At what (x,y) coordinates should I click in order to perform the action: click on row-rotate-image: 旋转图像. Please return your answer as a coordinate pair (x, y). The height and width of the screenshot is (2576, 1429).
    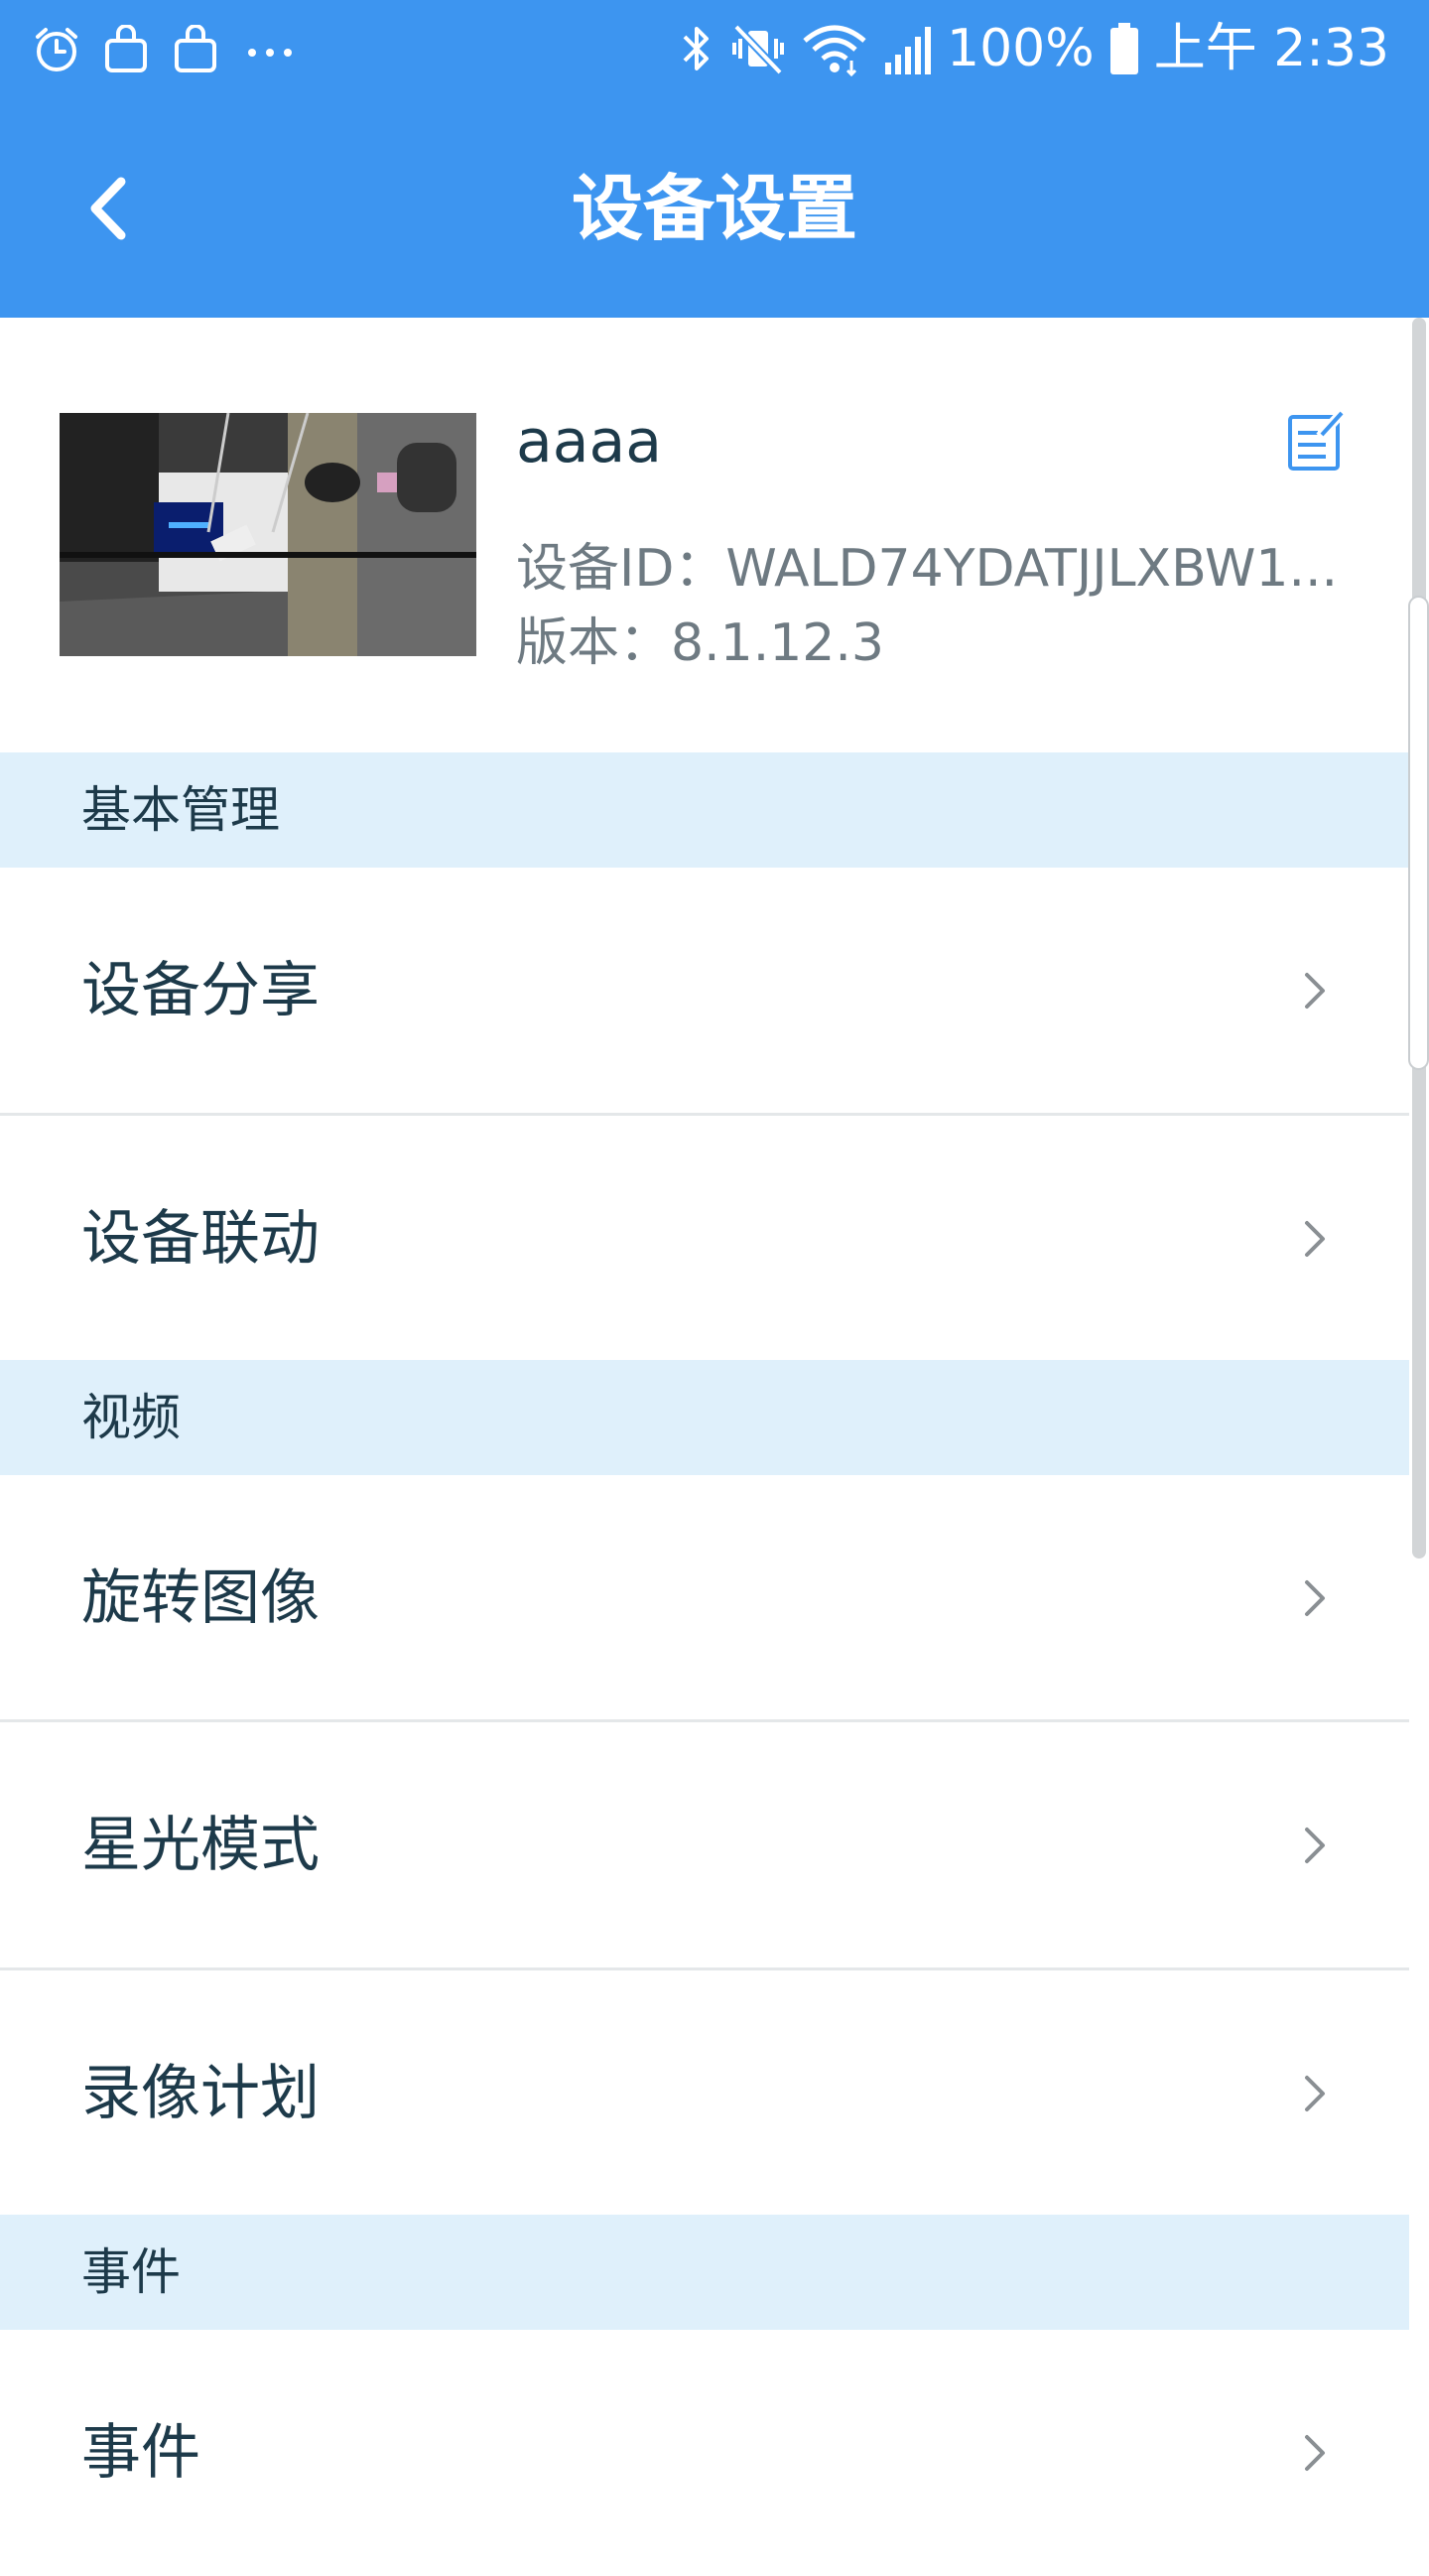
    Looking at the image, I should click on (704, 1598).